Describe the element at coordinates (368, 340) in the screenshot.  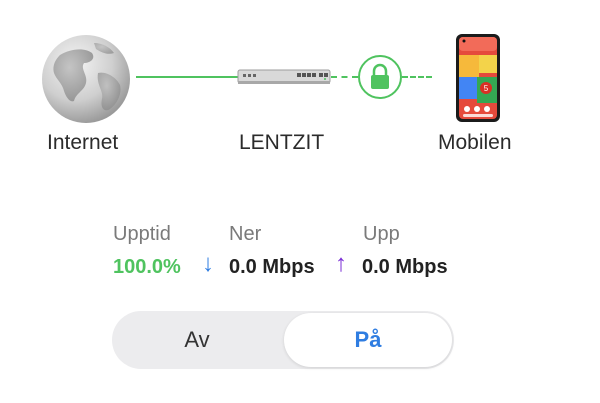
I see `toggle-on-option: På` at that location.